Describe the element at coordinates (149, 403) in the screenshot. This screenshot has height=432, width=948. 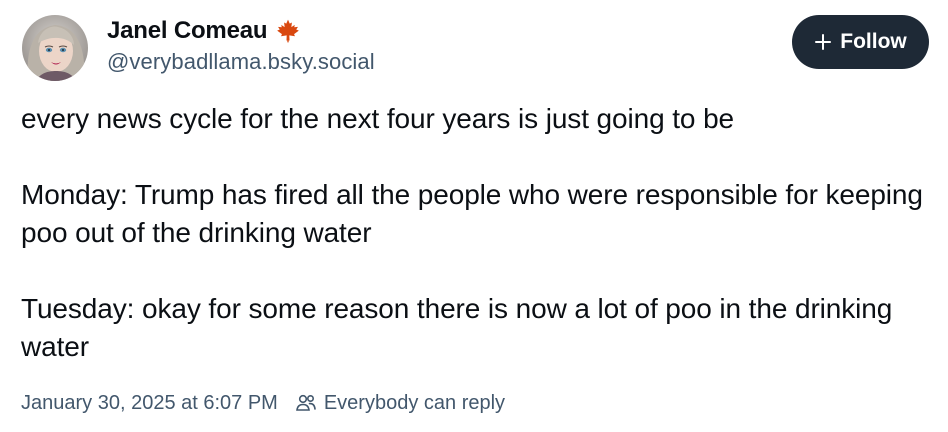
I see `post-timestamp: January 30, 2025 at 6:07 PM` at that location.